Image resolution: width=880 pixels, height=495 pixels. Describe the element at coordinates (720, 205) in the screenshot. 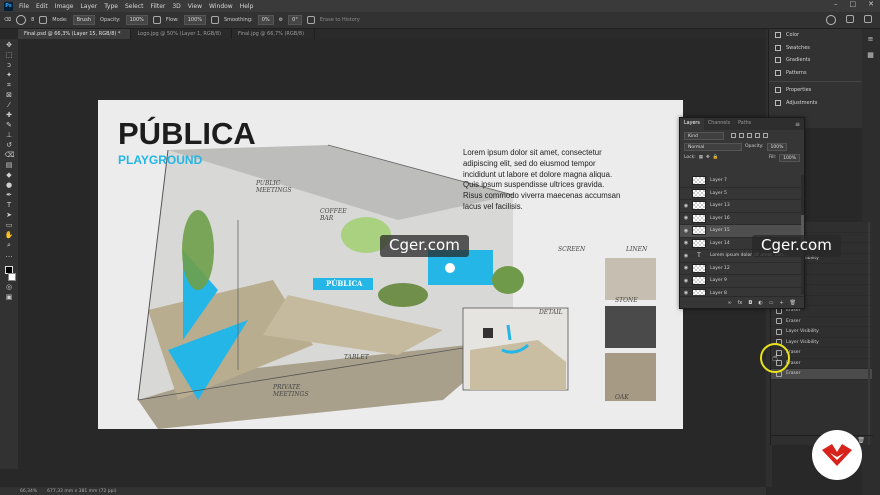

I see `layer-name: Layer 13` at that location.